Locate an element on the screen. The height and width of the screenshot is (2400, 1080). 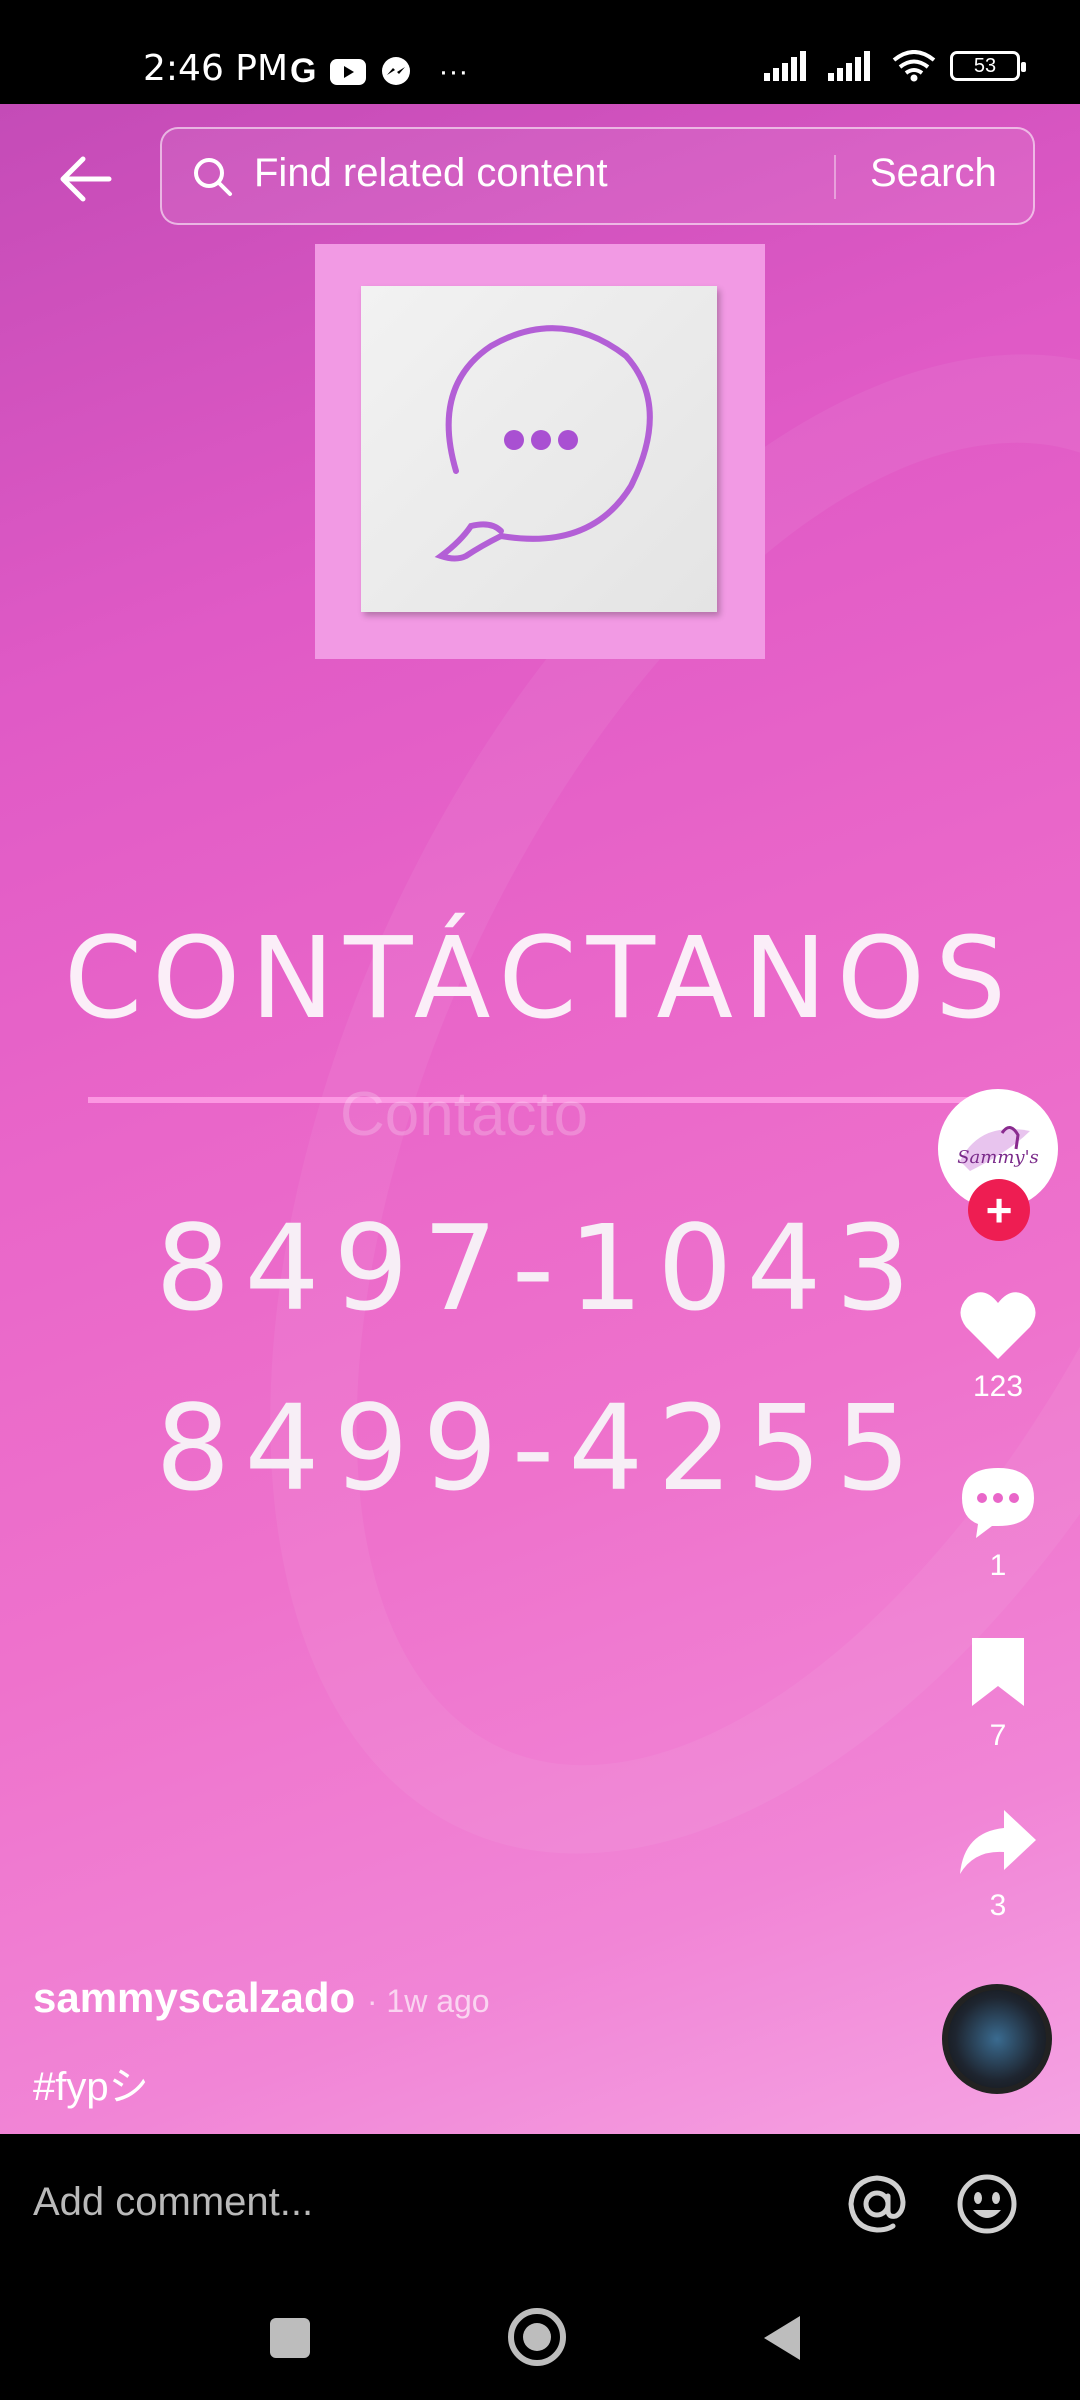
post-caption: #fypシ is located at coordinates (91, 2083).